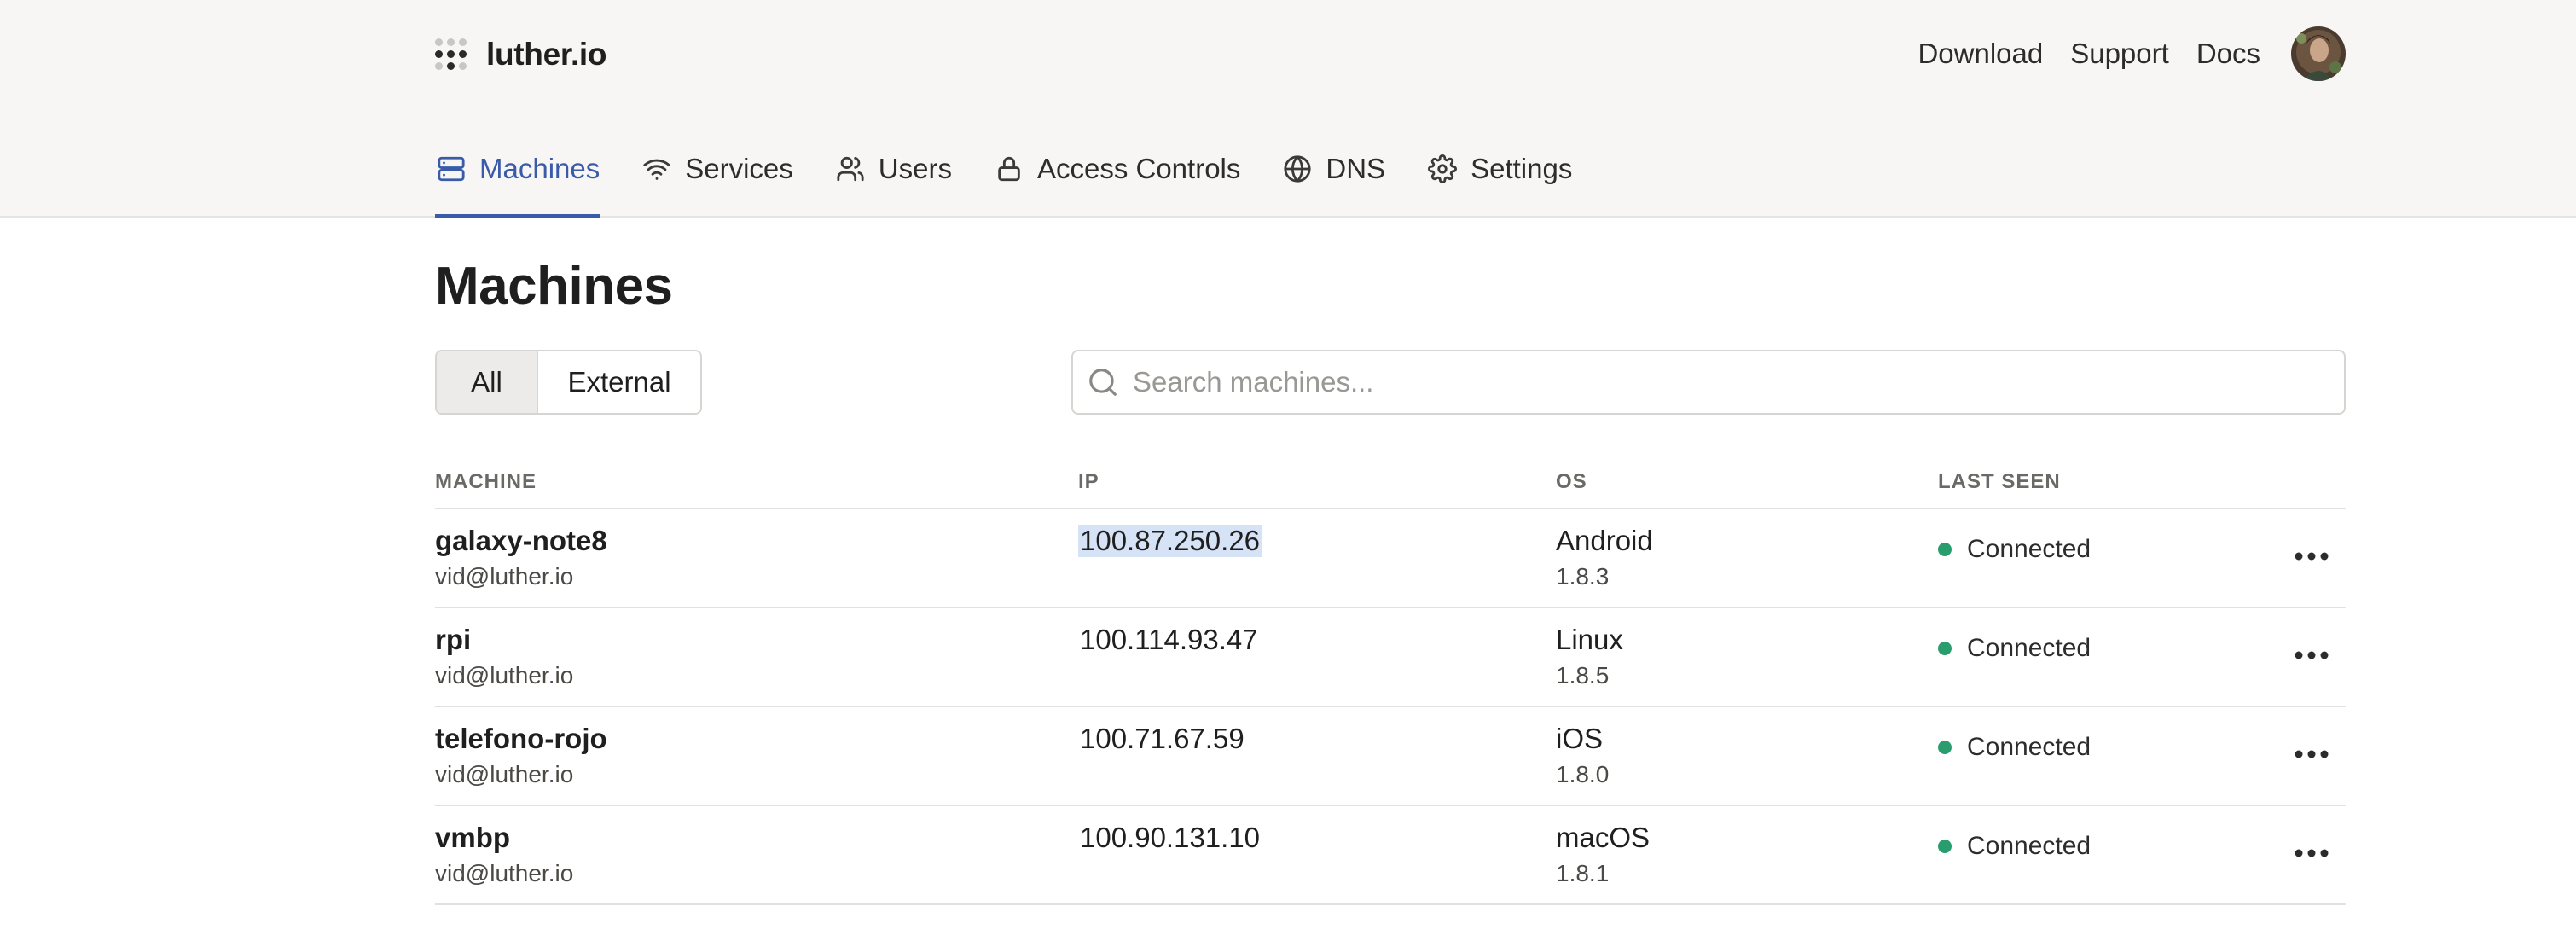 This screenshot has width=2576, height=947. Describe the element at coordinates (1169, 640) in the screenshot. I see `machine-ip: 100.114.93.47` at that location.